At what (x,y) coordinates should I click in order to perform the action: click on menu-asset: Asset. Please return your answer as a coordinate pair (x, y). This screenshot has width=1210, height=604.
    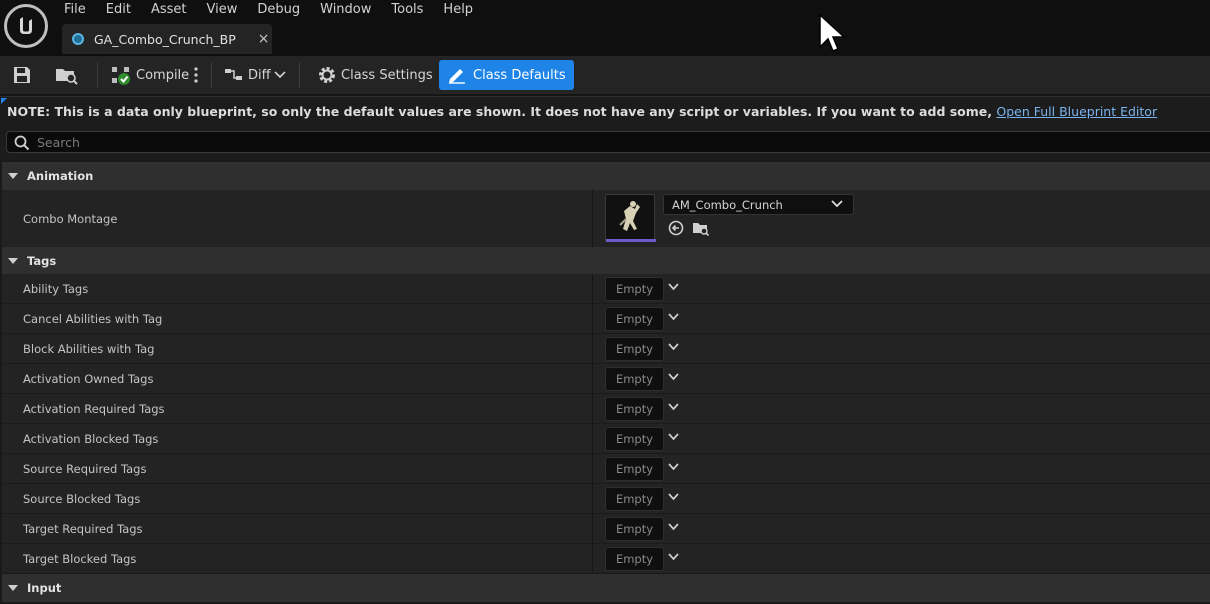
    Looking at the image, I should click on (169, 10).